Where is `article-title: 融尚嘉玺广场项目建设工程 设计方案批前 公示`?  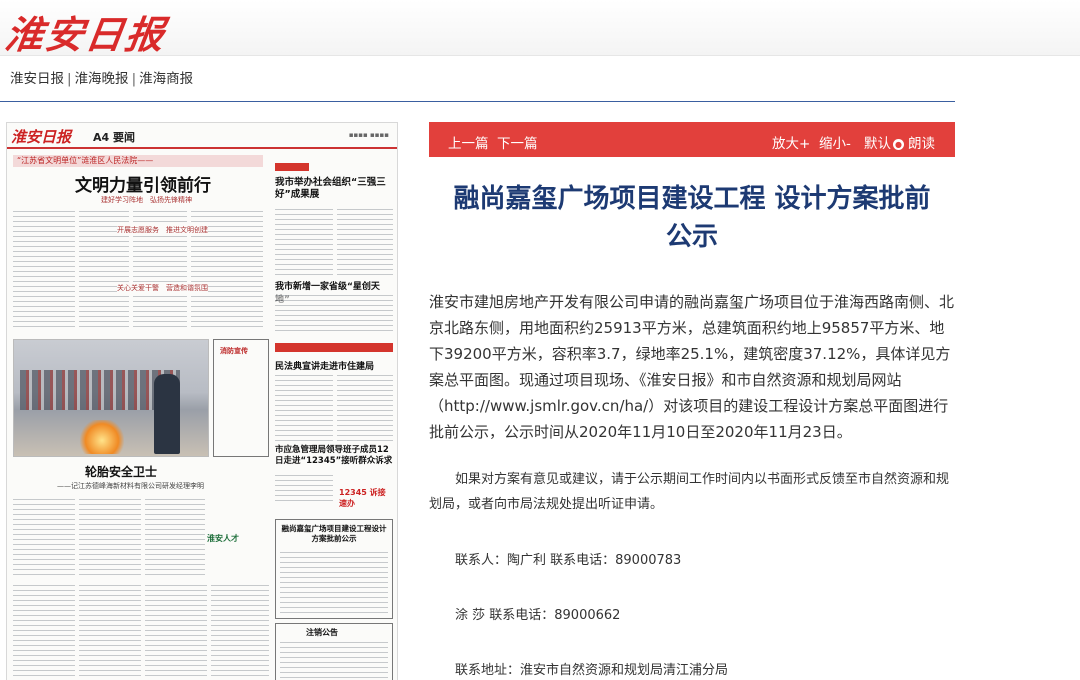
article-title: 融尚嘉玺广场项目建设工程 设计方案批前 公示 is located at coordinates (692, 218).